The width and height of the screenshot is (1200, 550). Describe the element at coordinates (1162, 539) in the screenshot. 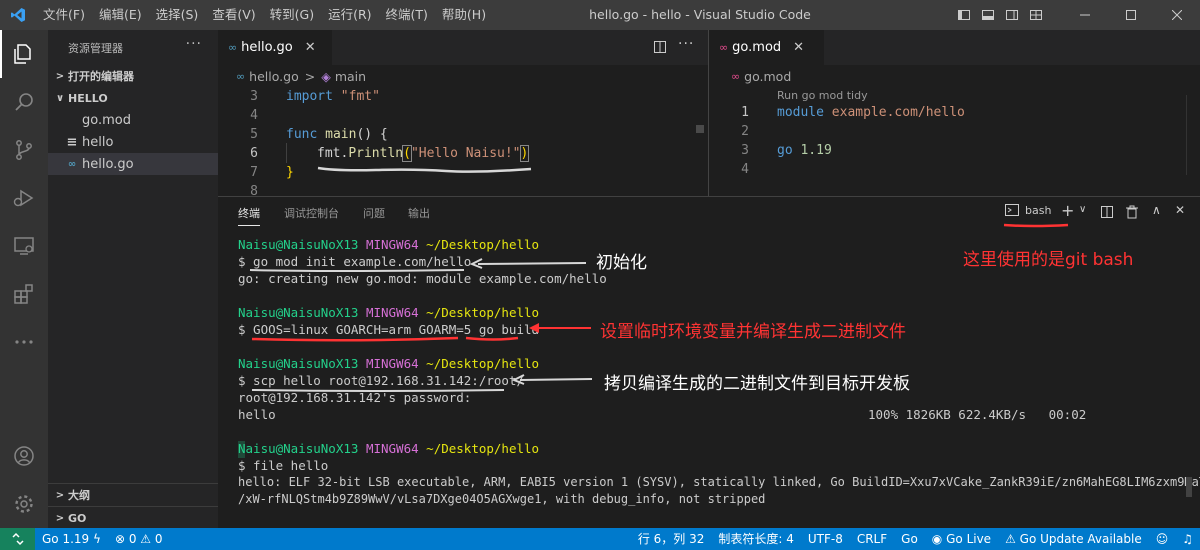

I see `feedback-icon: ☺` at that location.